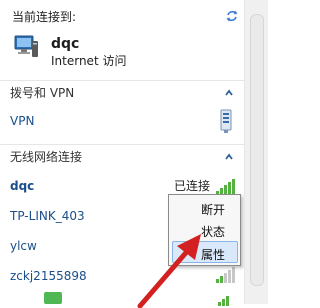 This screenshot has height=308, width=320. What do you see at coordinates (225, 187) in the screenshot?
I see `signal-bars-icon` at bounding box center [225, 187].